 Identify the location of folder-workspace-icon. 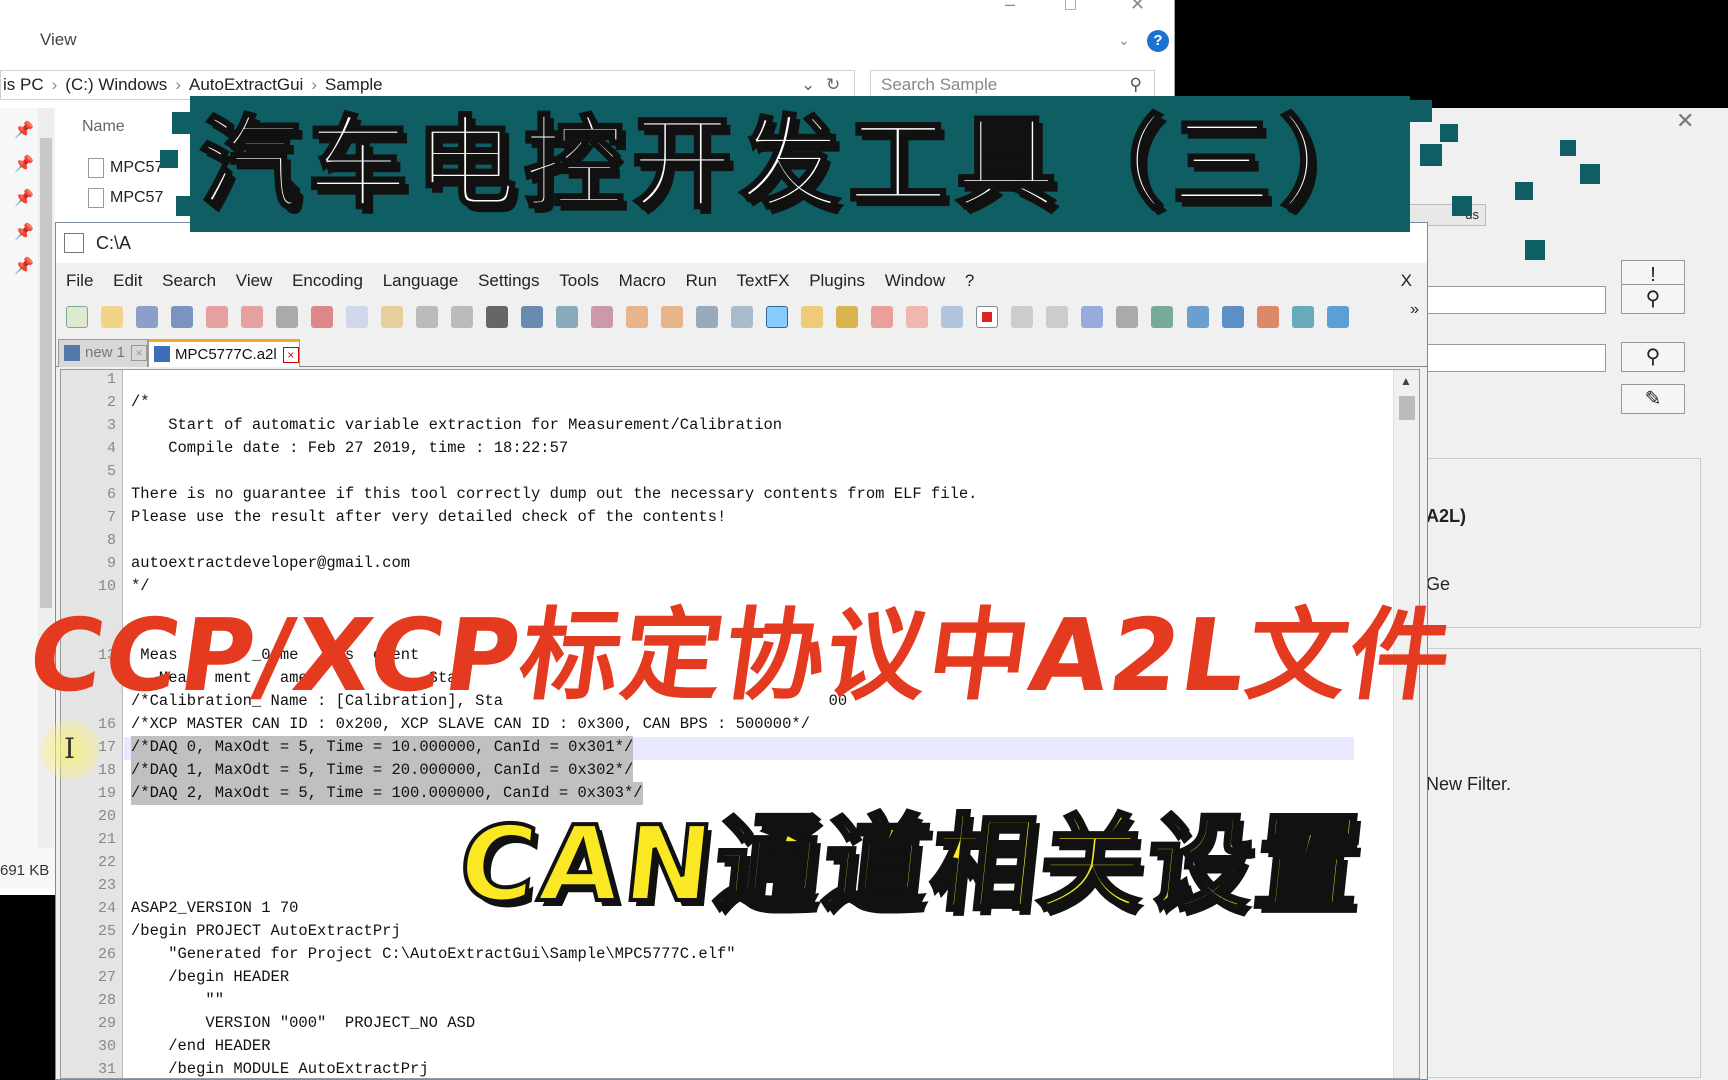
(917, 317).